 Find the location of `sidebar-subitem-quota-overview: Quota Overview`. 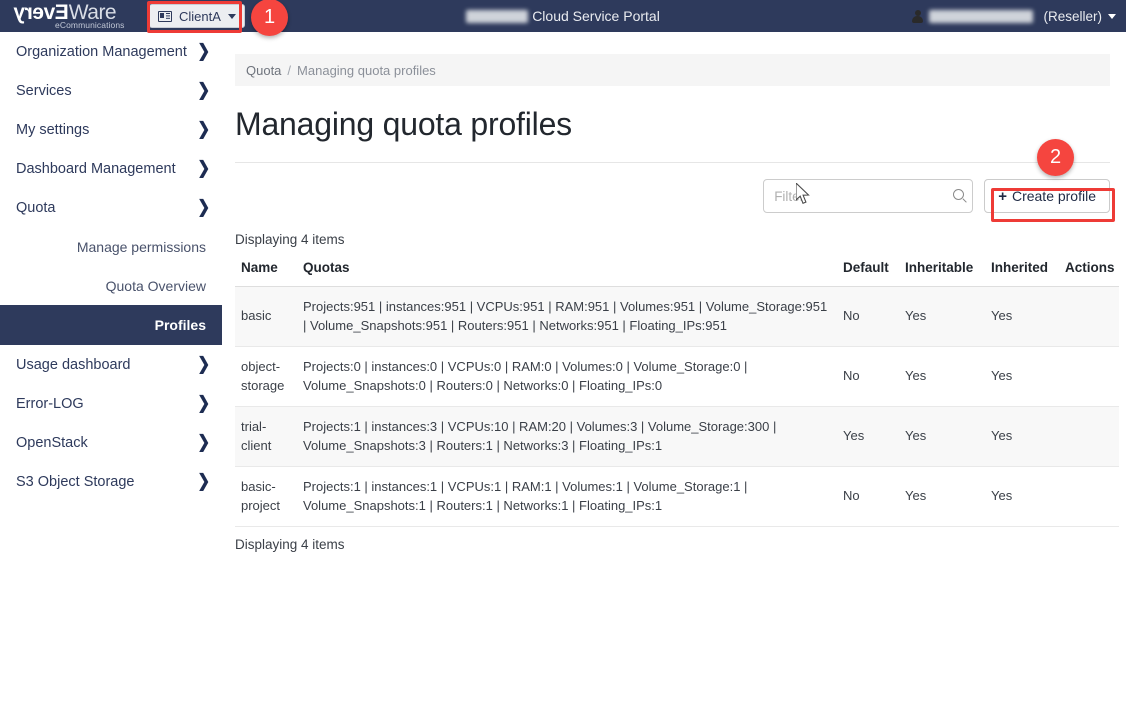

sidebar-subitem-quota-overview: Quota Overview is located at coordinates (111, 285).